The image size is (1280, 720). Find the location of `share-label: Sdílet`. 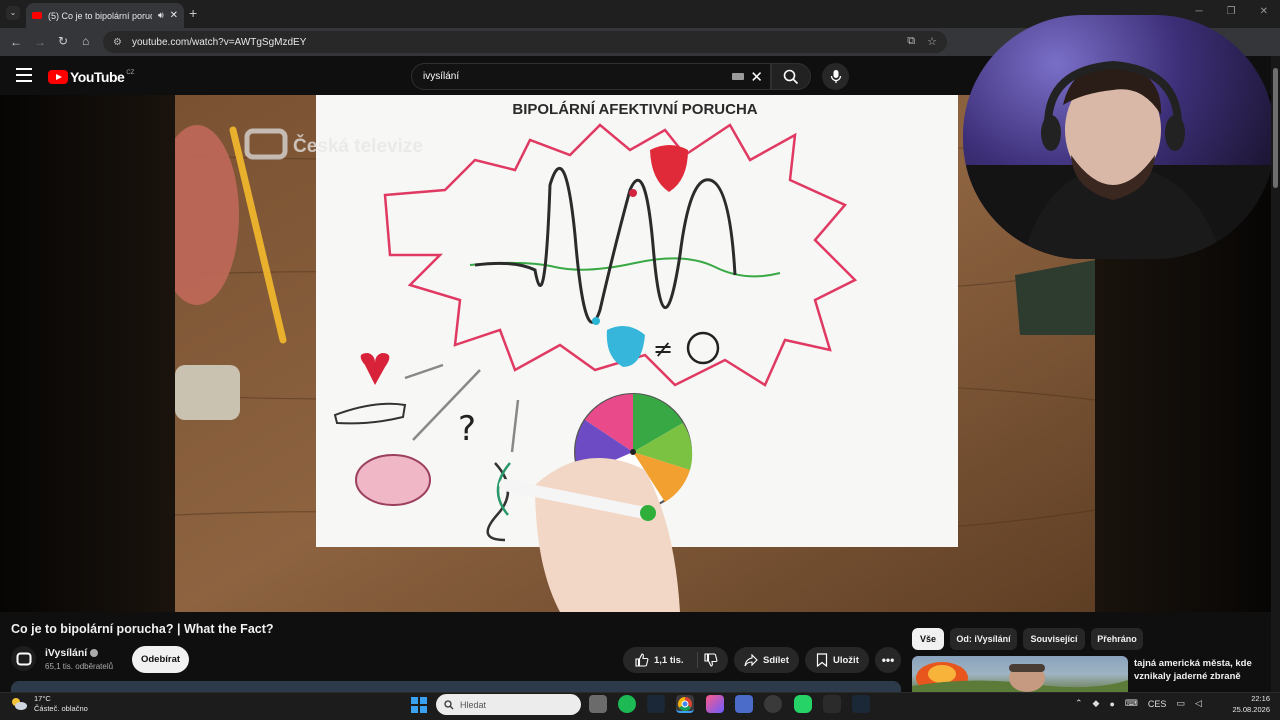

share-label: Sdílet is located at coordinates (776, 660).